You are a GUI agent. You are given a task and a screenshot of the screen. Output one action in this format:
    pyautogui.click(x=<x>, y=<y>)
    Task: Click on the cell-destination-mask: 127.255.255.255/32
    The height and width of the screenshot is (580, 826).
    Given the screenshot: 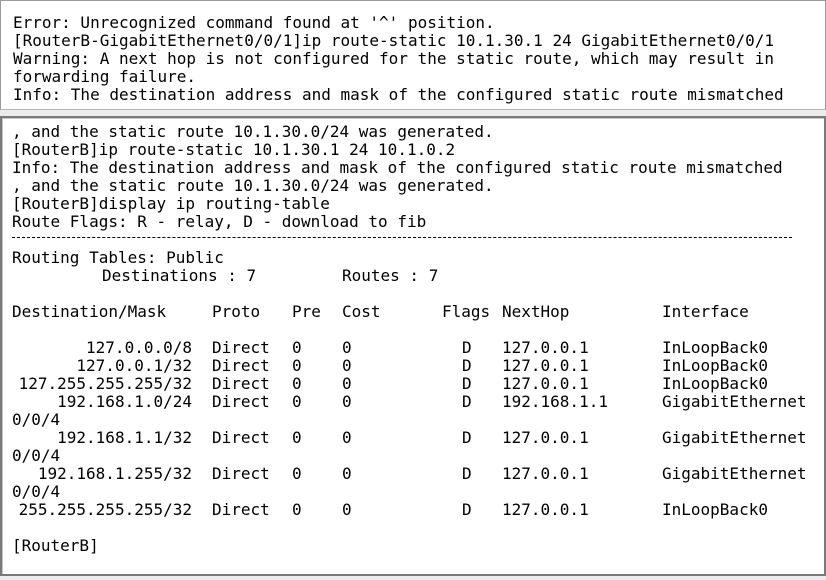 What is the action you would take?
    pyautogui.click(x=105, y=383)
    